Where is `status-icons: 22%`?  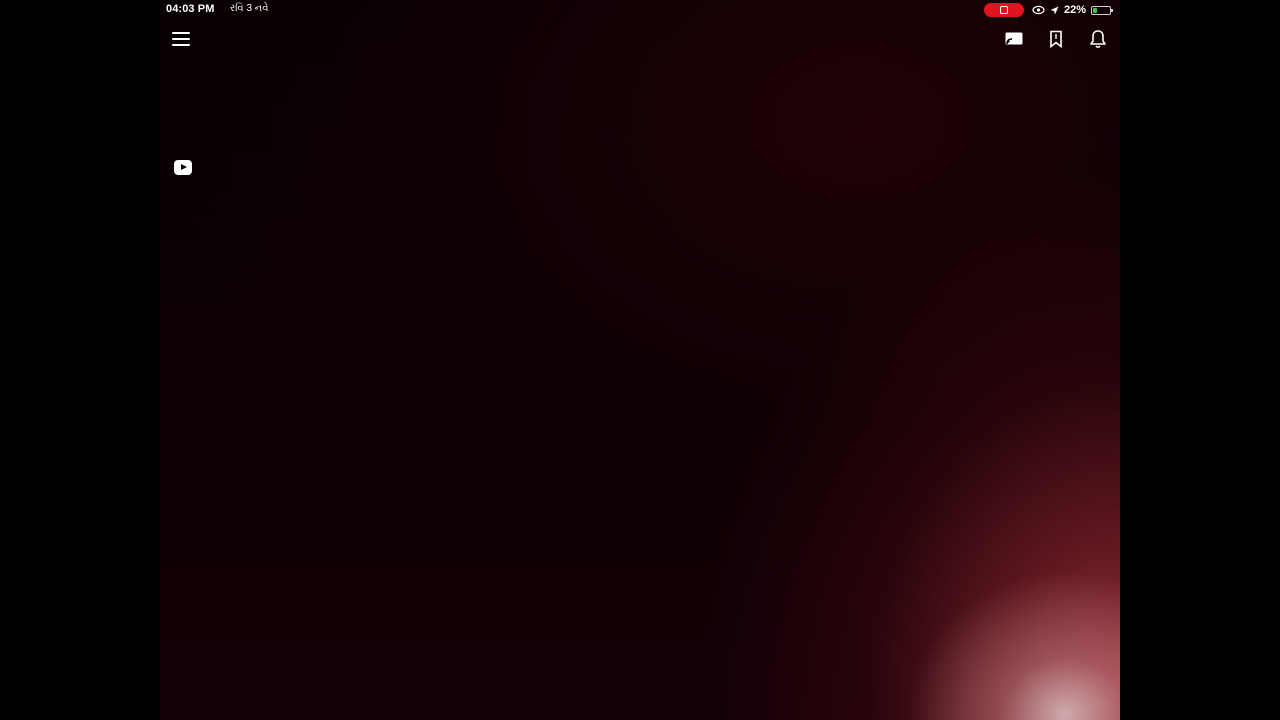 status-icons: 22% is located at coordinates (1073, 10).